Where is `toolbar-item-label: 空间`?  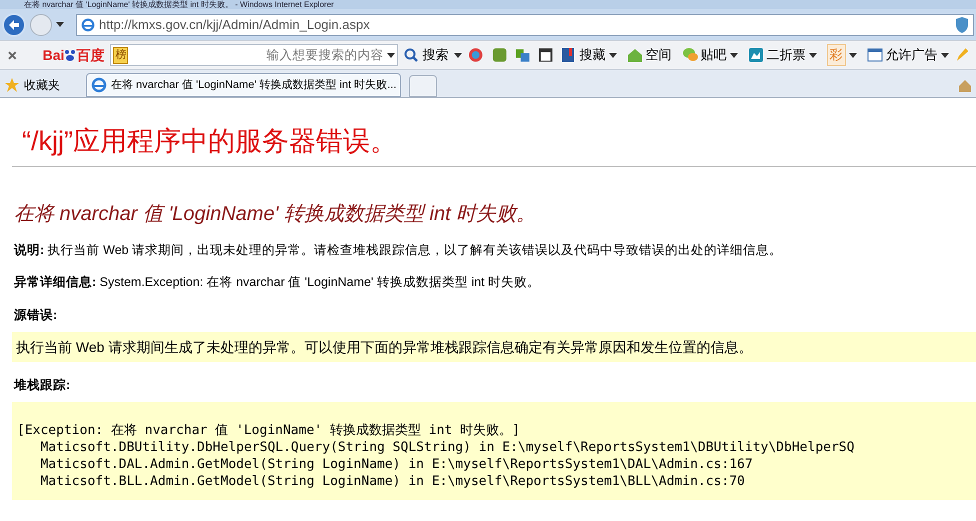 toolbar-item-label: 空间 is located at coordinates (659, 55).